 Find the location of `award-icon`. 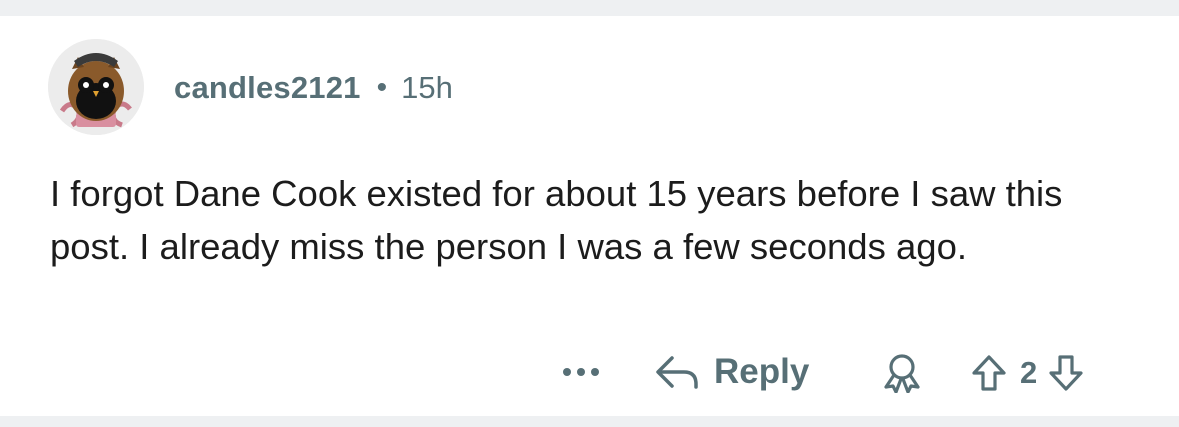

award-icon is located at coordinates (902, 374).